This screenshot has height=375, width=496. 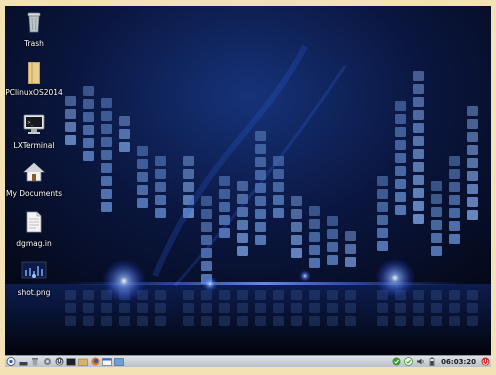 What do you see at coordinates (34, 229) in the screenshot?
I see `desktop-icon-dgmag: dgmag.in` at bounding box center [34, 229].